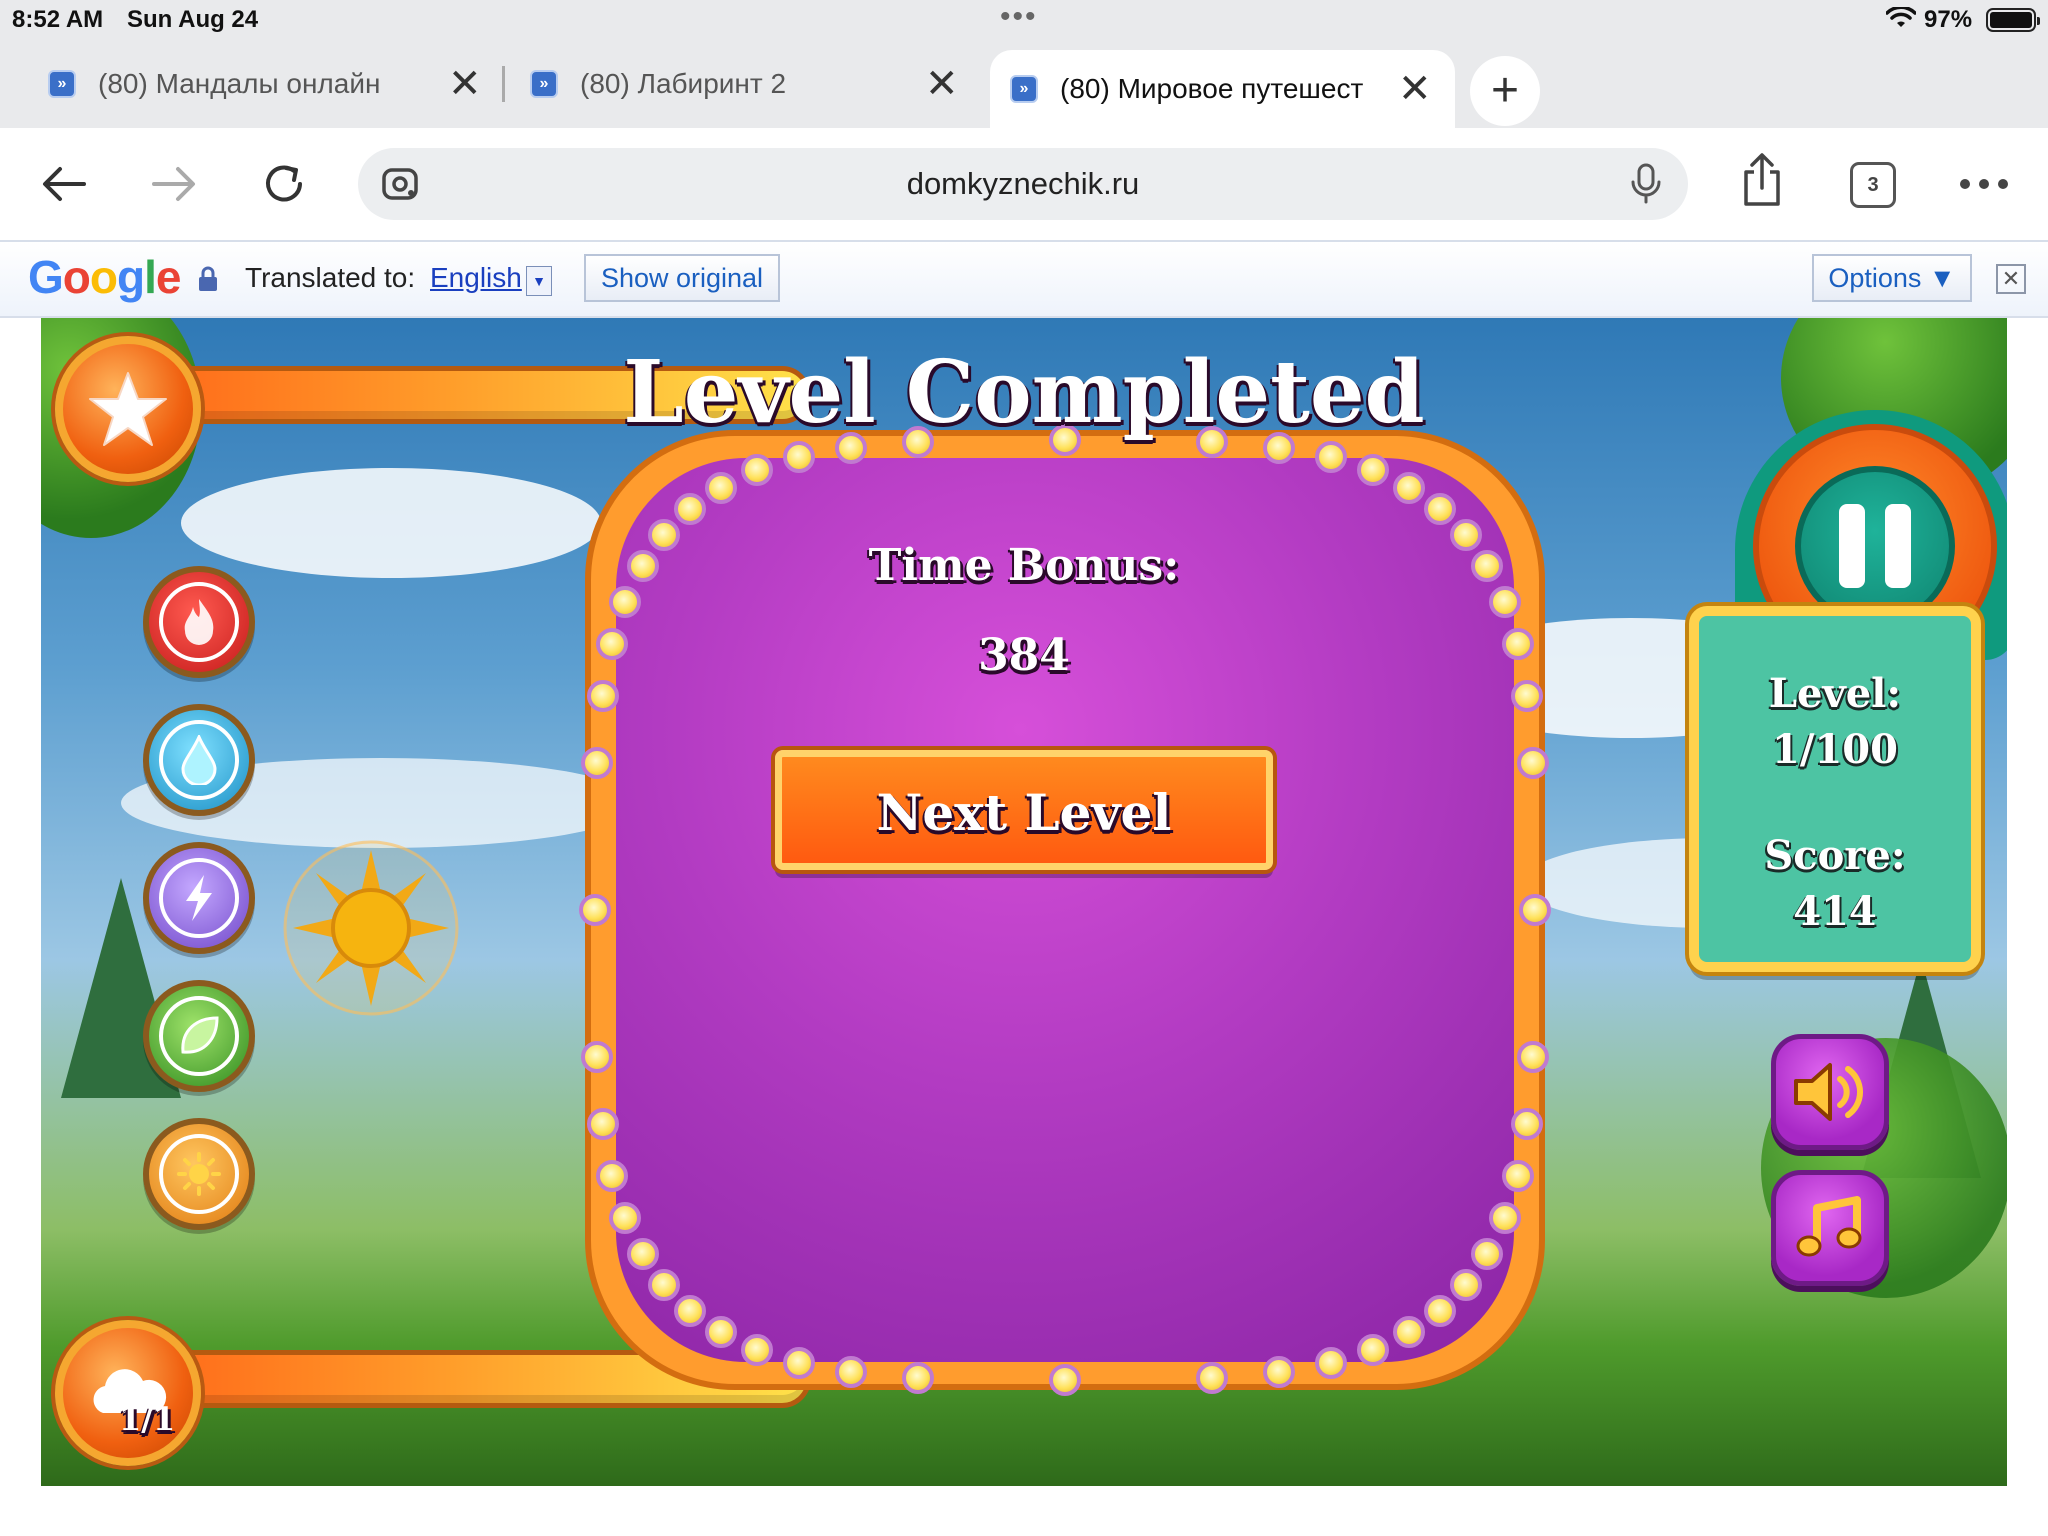 The image size is (2048, 1536). I want to click on sun-power-button, so click(199, 1174).